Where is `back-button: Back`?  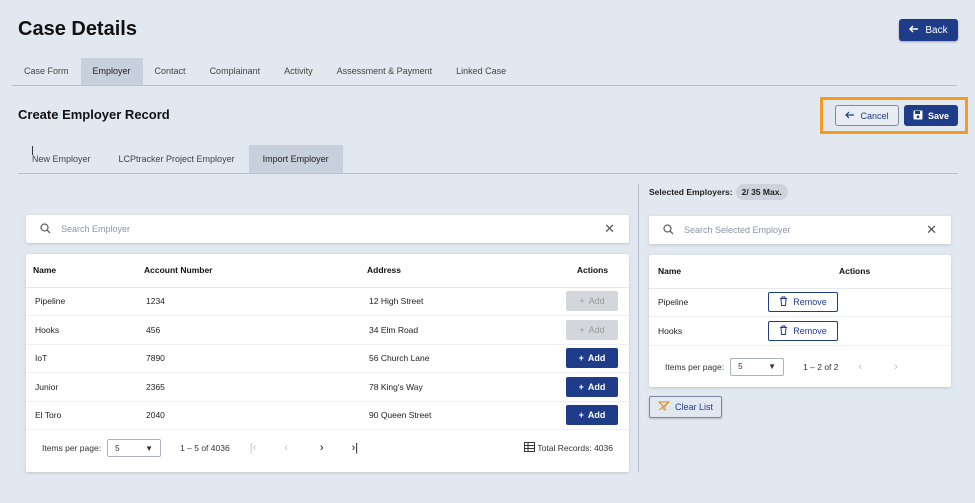 back-button: Back is located at coordinates (928, 30).